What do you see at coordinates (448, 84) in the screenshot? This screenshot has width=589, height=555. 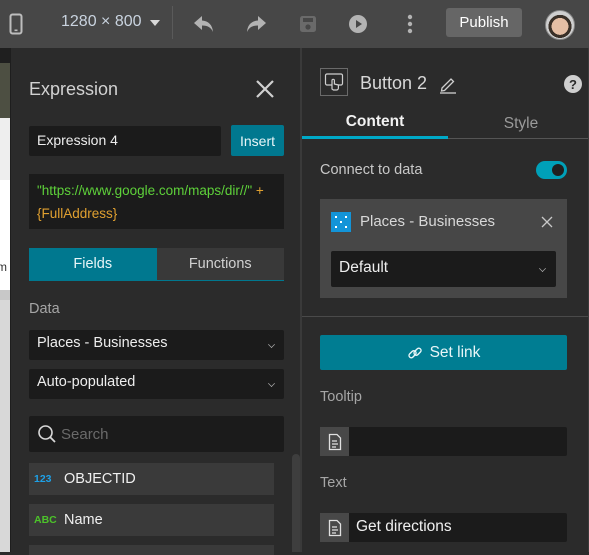 I see `edit-pencil-icon` at bounding box center [448, 84].